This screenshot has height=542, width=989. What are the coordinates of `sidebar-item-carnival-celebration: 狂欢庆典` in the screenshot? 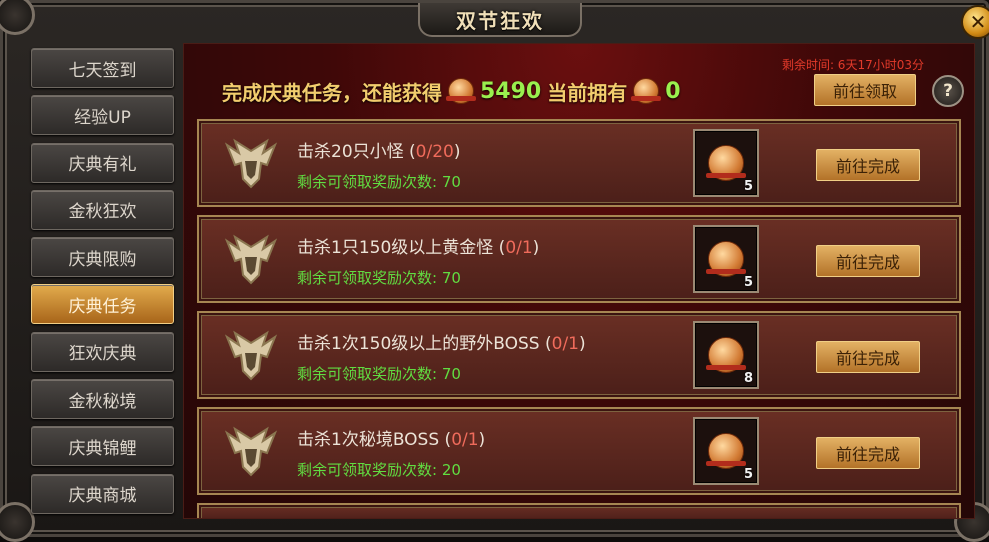 It's located at (102, 351).